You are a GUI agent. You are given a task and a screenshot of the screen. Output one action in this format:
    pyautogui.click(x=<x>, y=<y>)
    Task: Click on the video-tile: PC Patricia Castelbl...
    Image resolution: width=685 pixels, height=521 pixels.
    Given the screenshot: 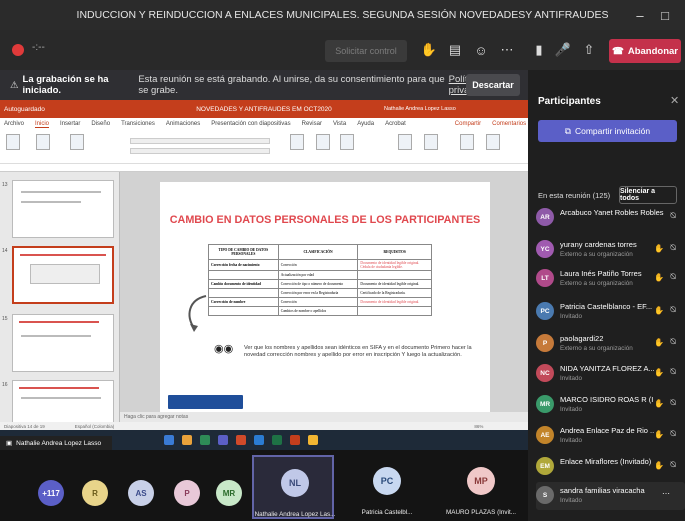 What is the action you would take?
    pyautogui.click(x=387, y=487)
    